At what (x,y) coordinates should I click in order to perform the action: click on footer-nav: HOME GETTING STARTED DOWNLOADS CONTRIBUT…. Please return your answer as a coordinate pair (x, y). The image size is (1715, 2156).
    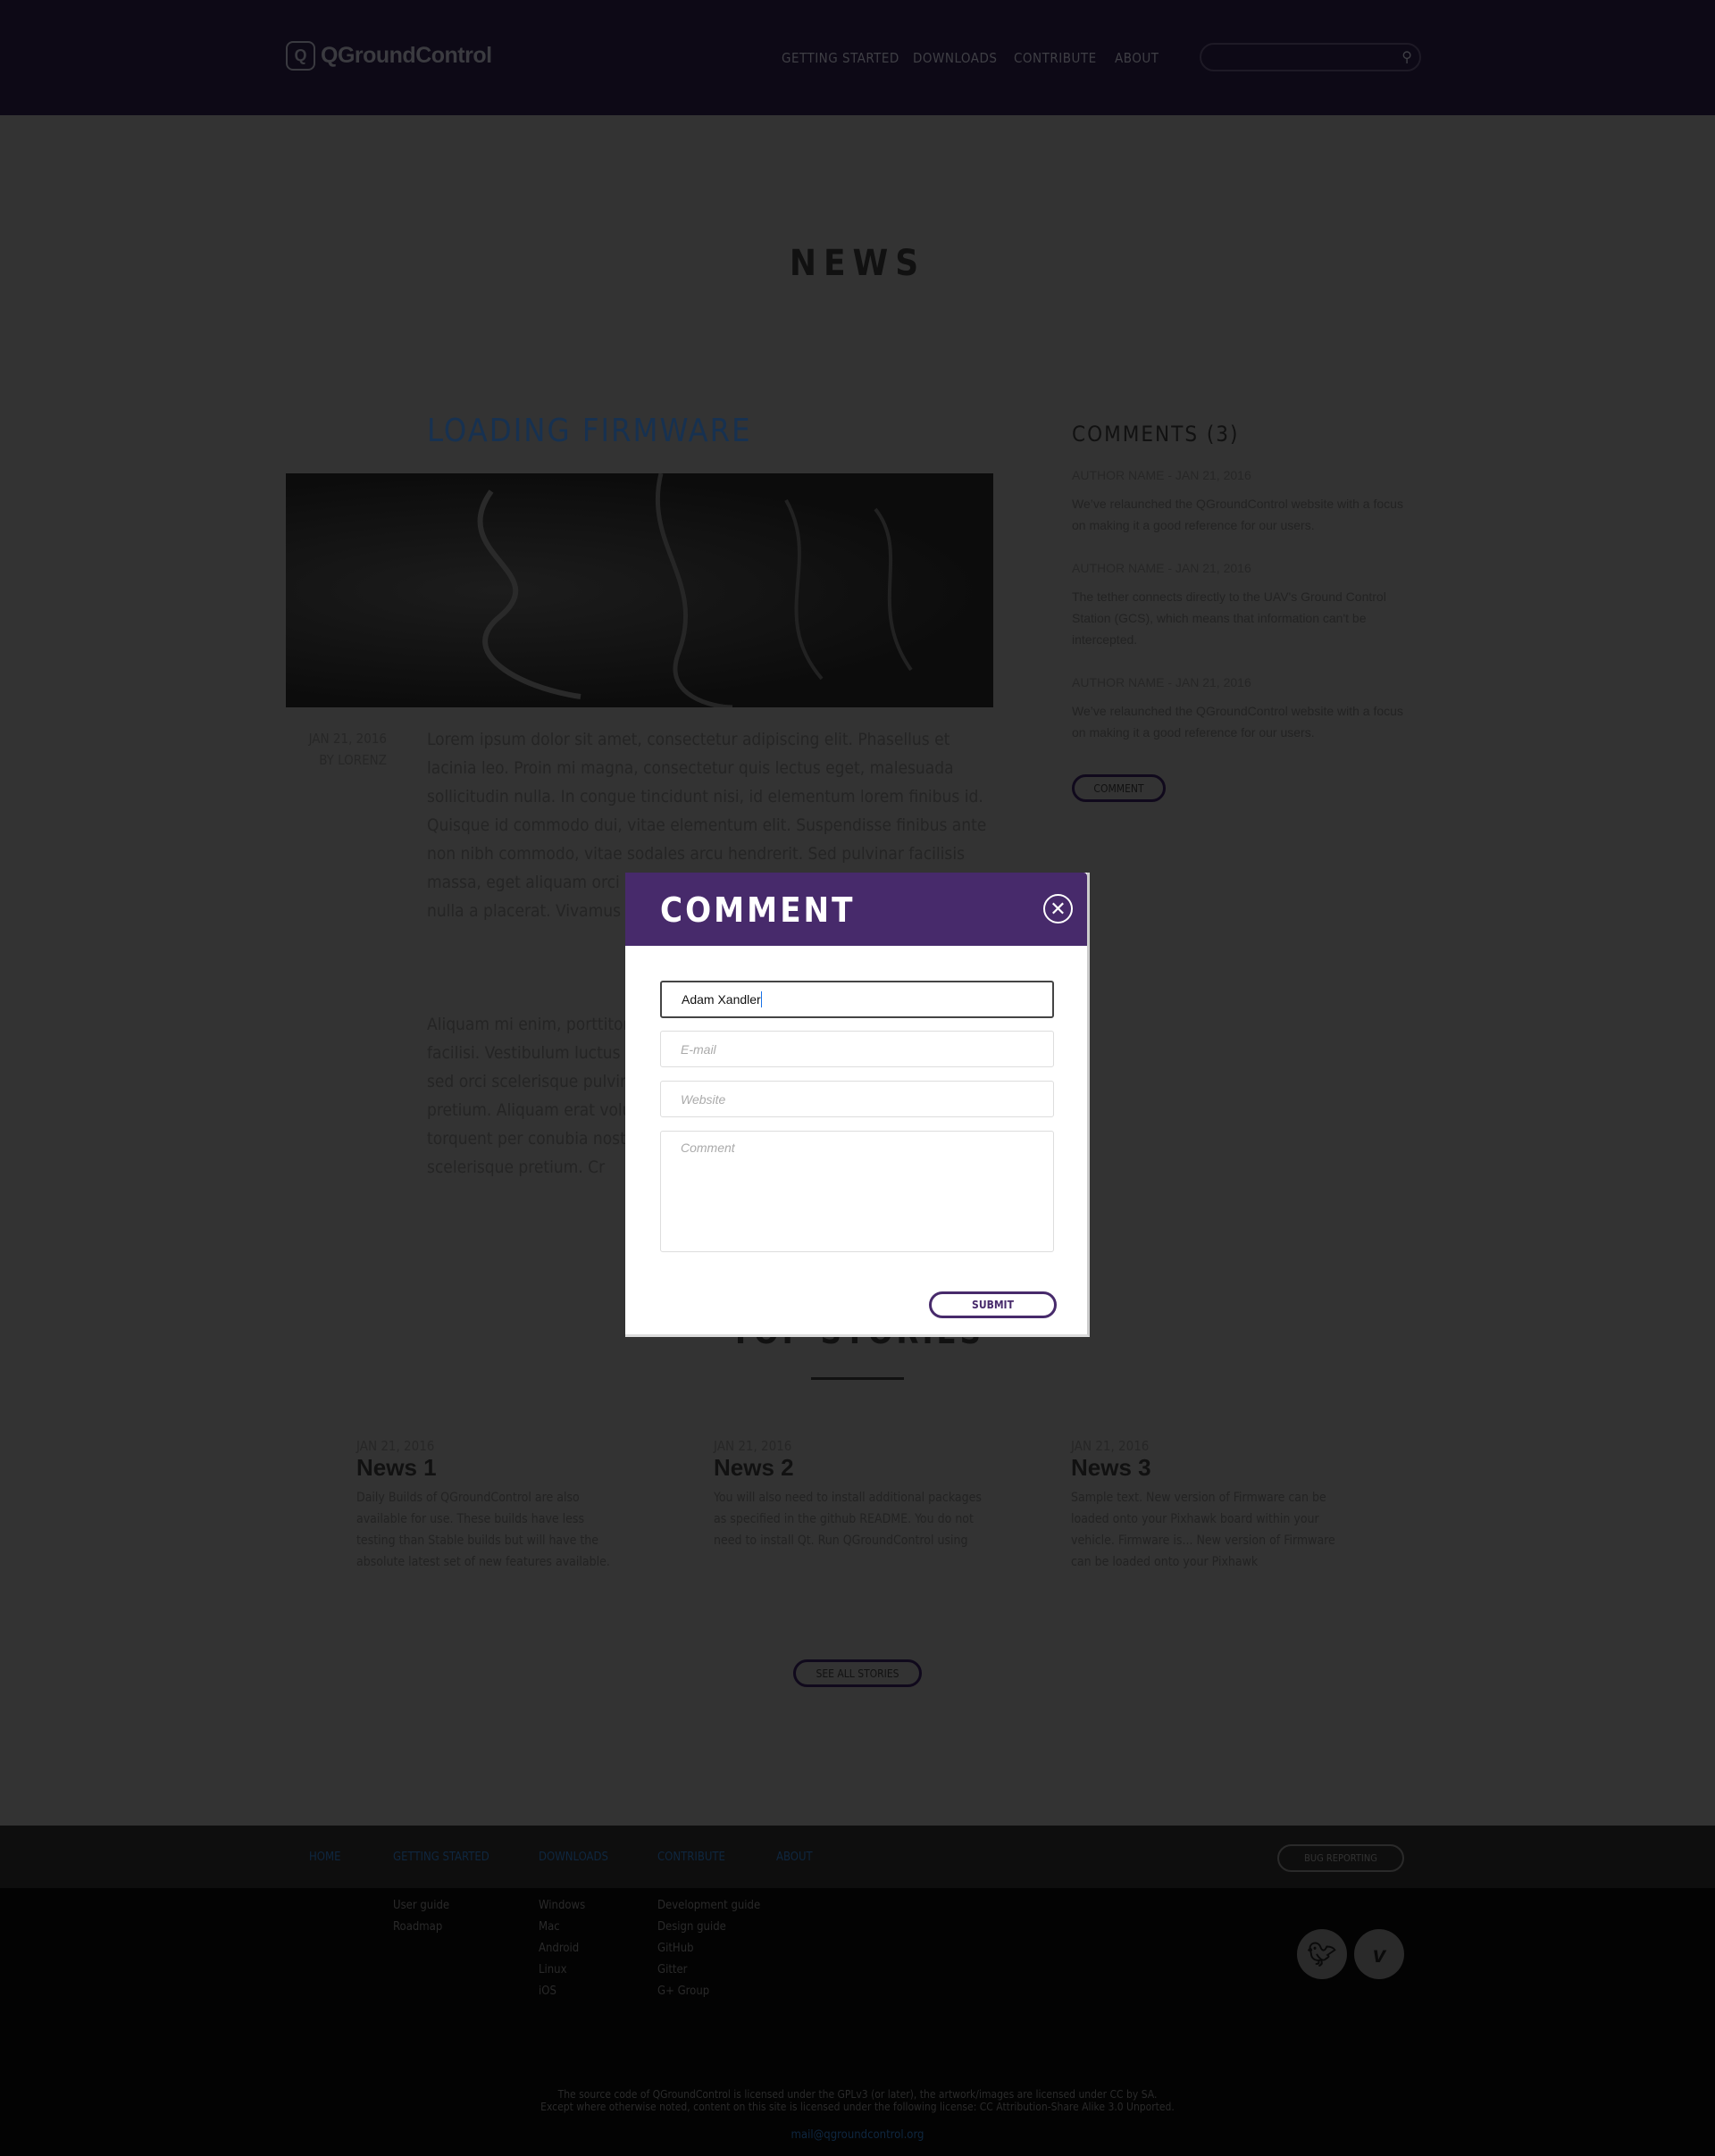
    Looking at the image, I should click on (857, 1857).